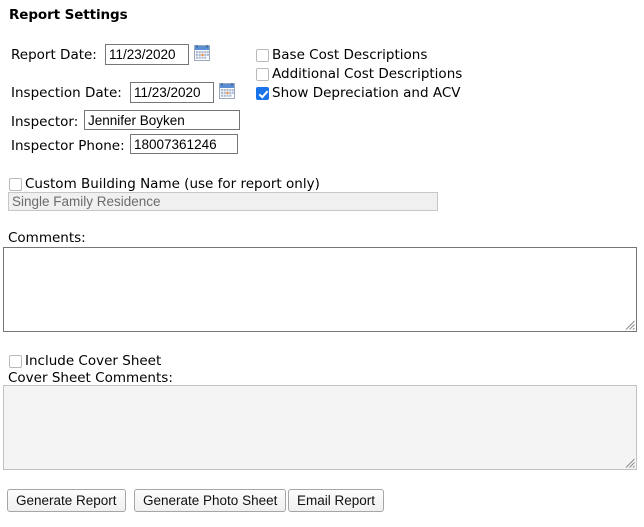  I want to click on report-date-input, so click(147, 54).